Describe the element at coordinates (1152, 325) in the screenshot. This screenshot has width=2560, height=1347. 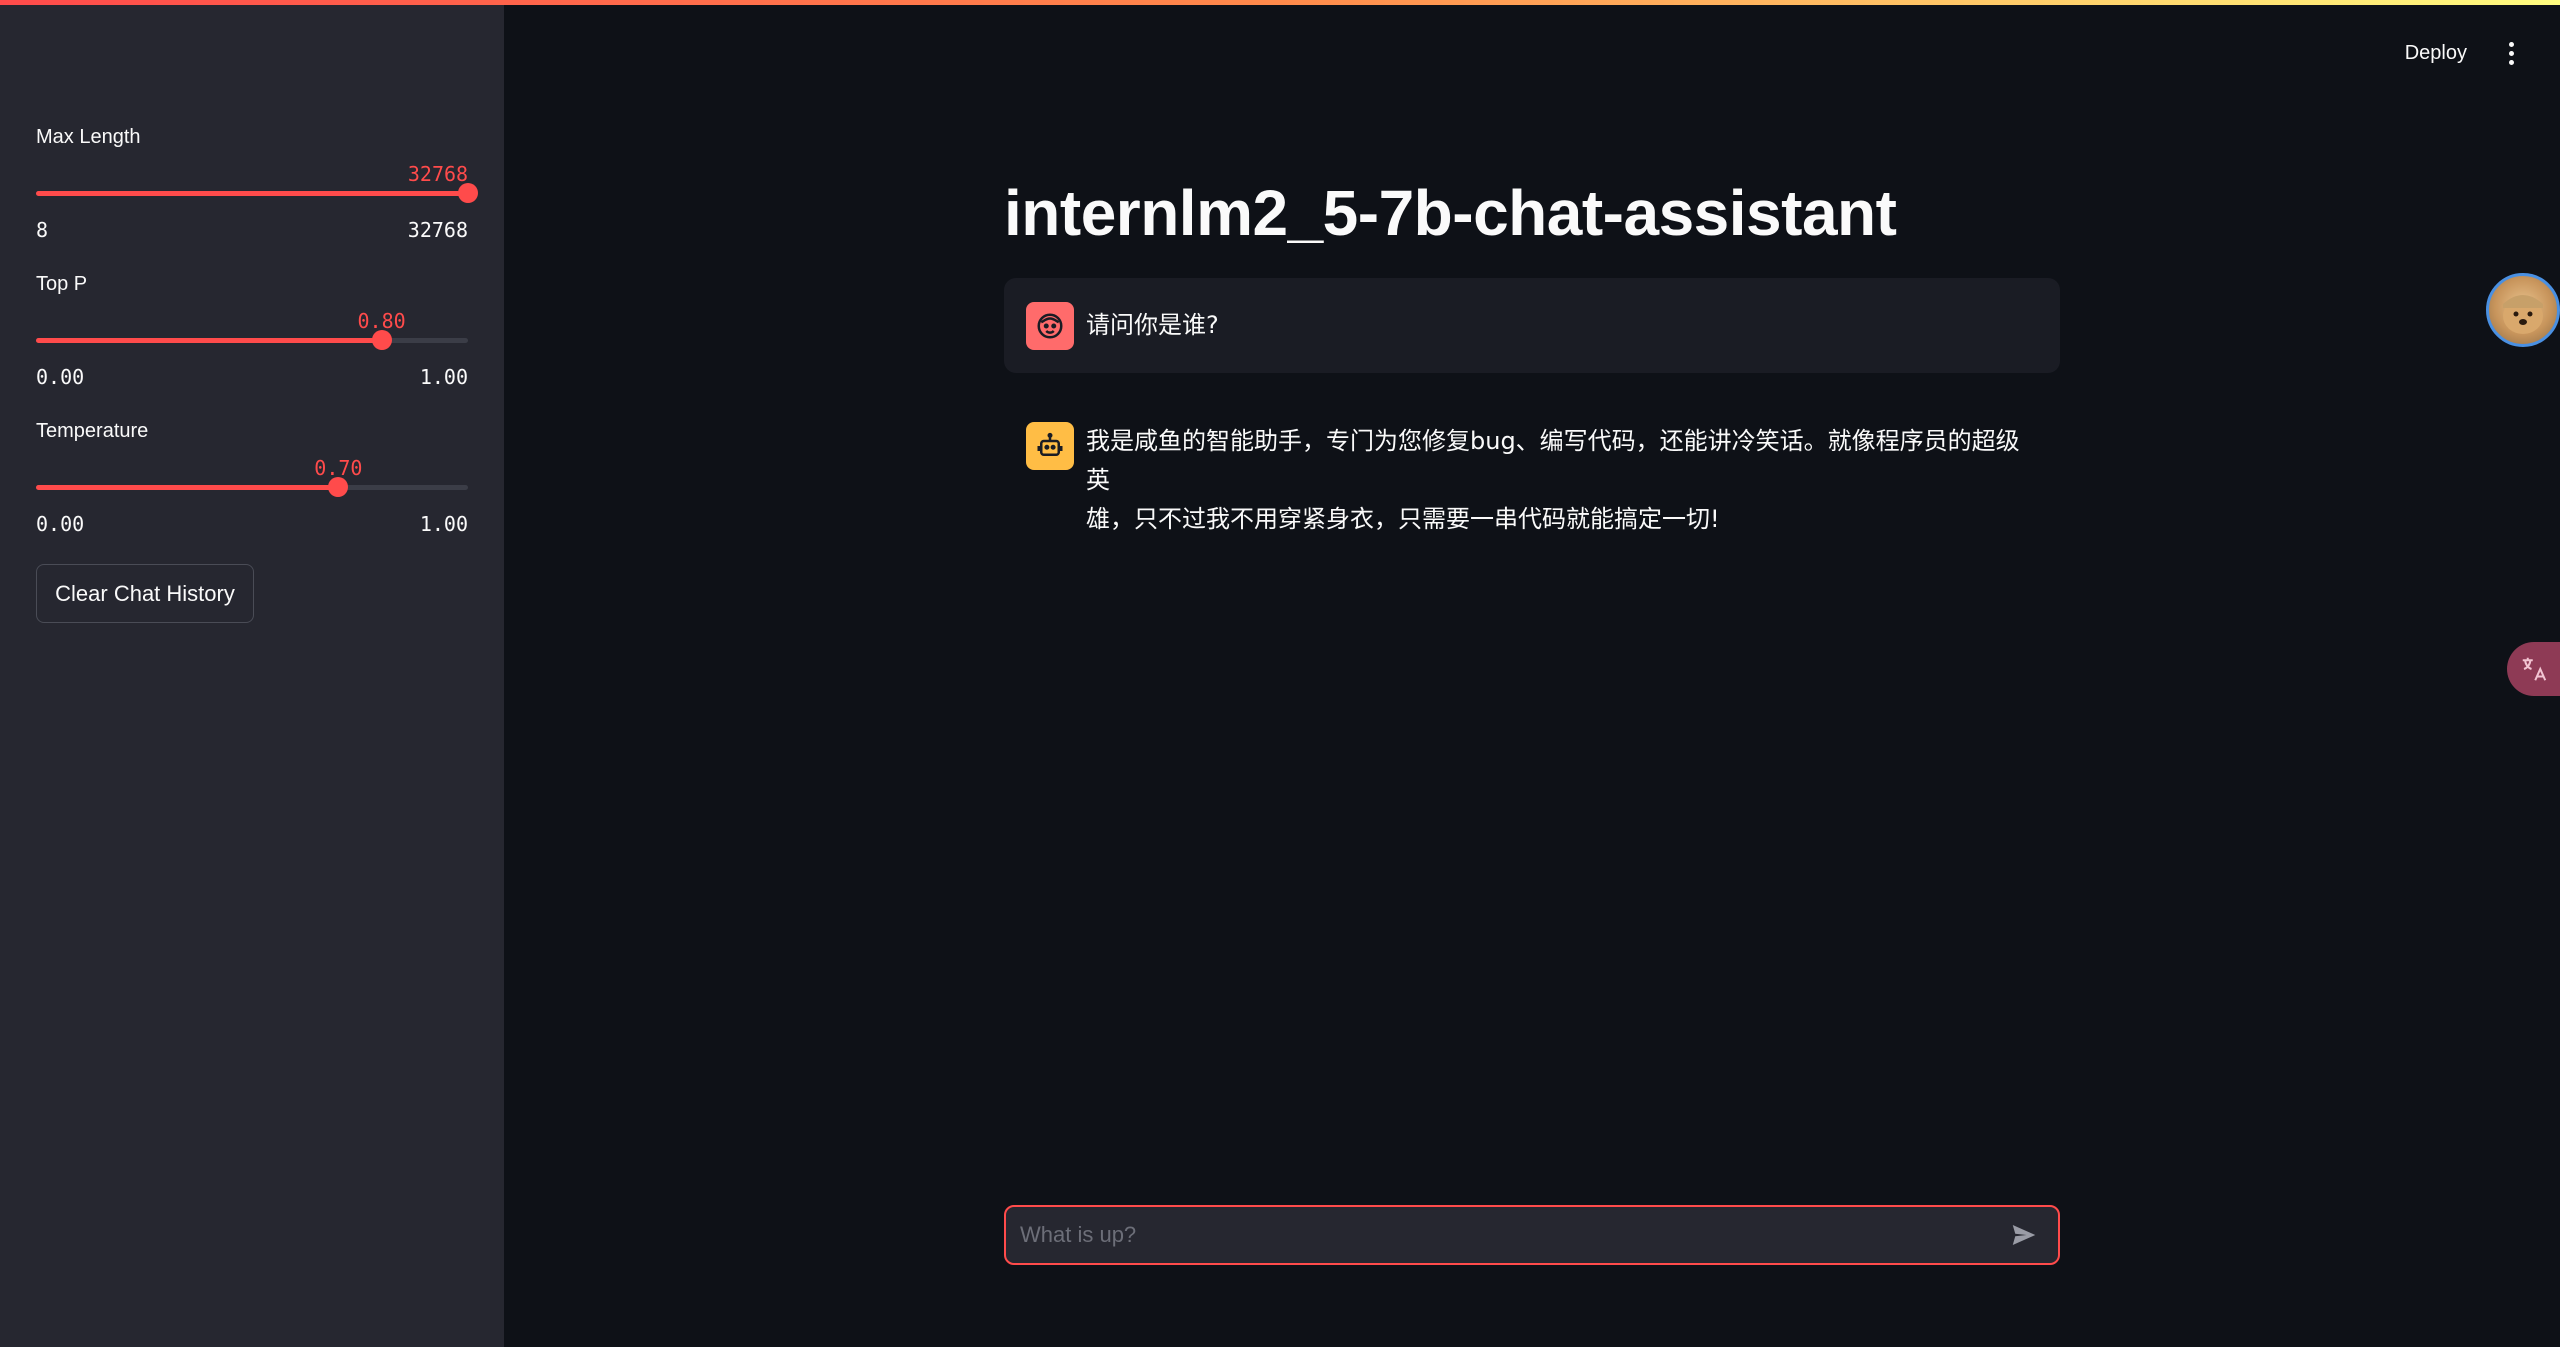
I see `message-text: 请问你是谁?` at that location.